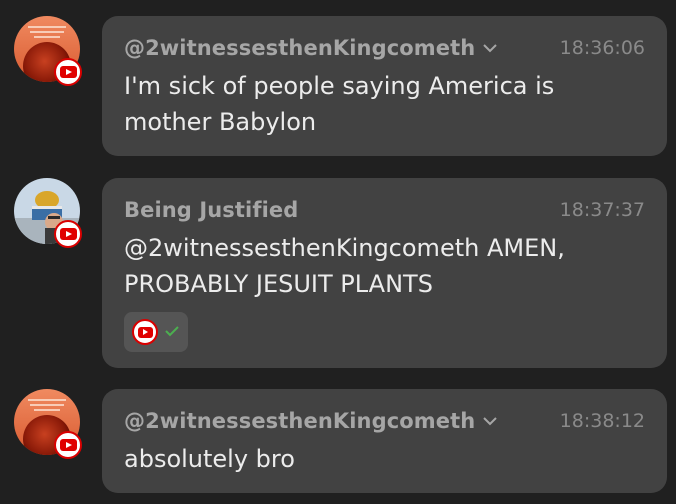 The width and height of the screenshot is (676, 504). I want to click on message-header: @2witnessesthenKingcometh 18:36:06, so click(384, 48).